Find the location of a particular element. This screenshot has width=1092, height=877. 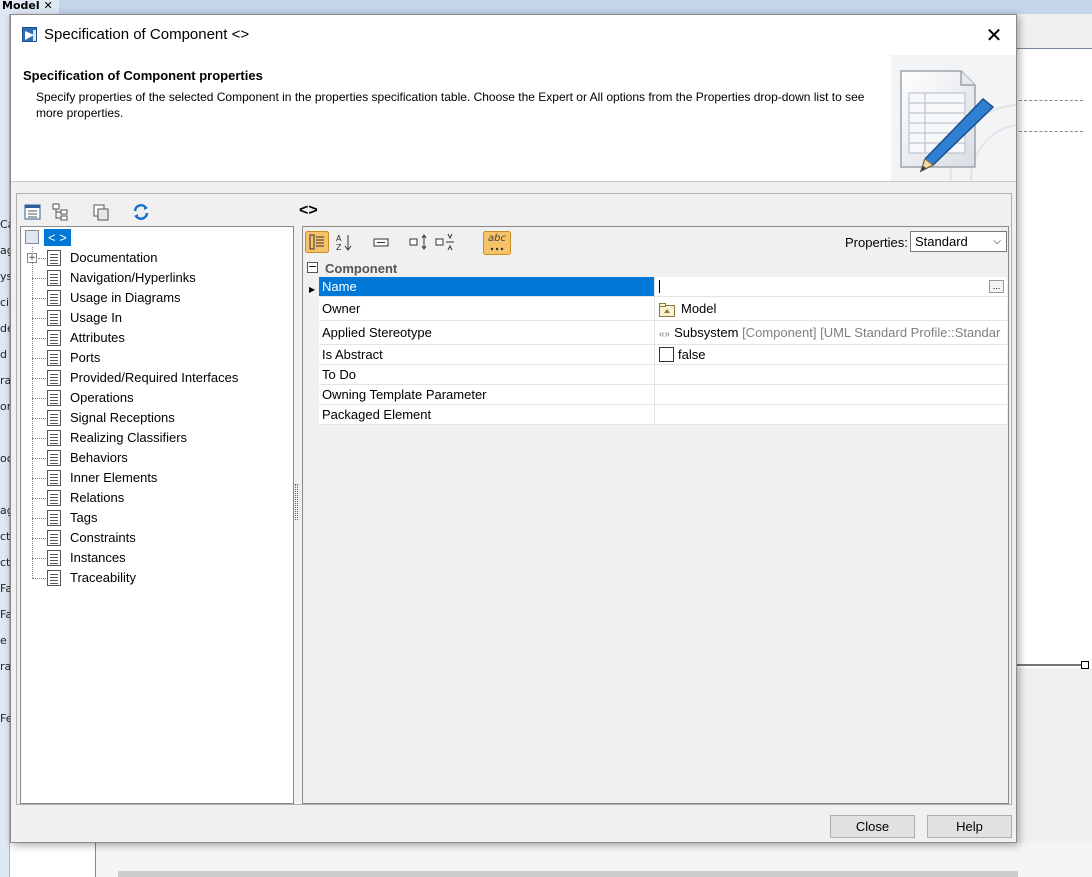

property-row-packaged-element: Packaged Element is located at coordinates (663, 415).